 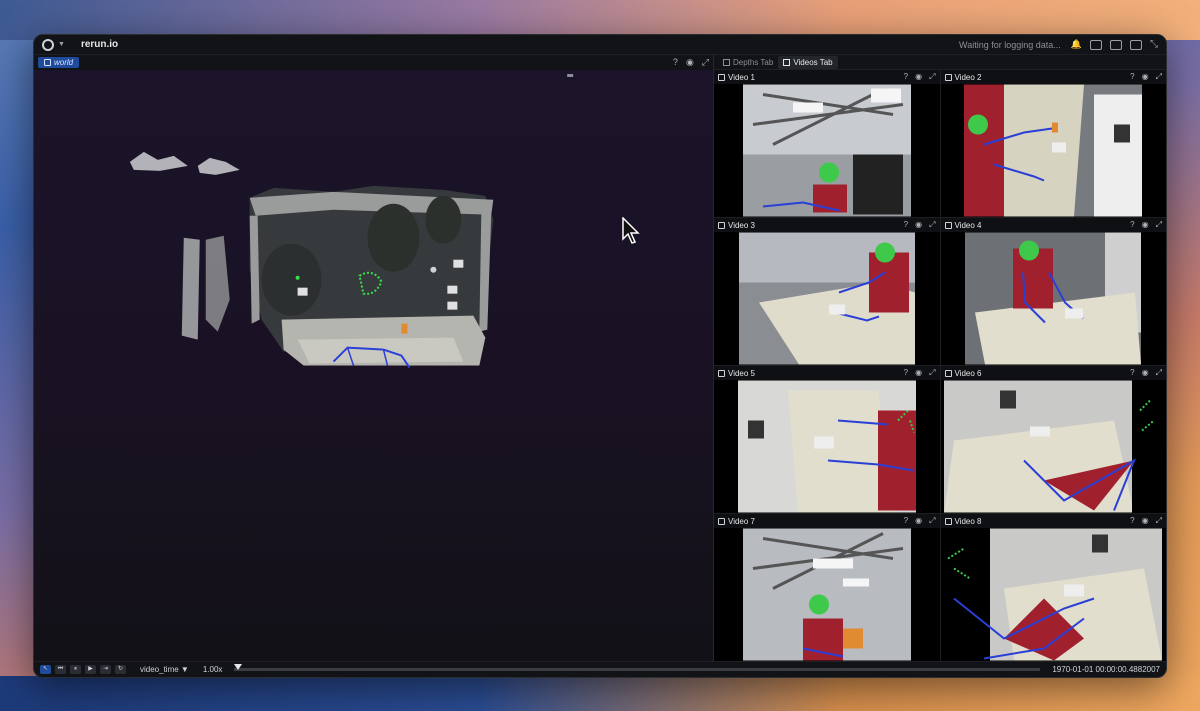 I want to click on video-3-frame, so click(x=826, y=298).